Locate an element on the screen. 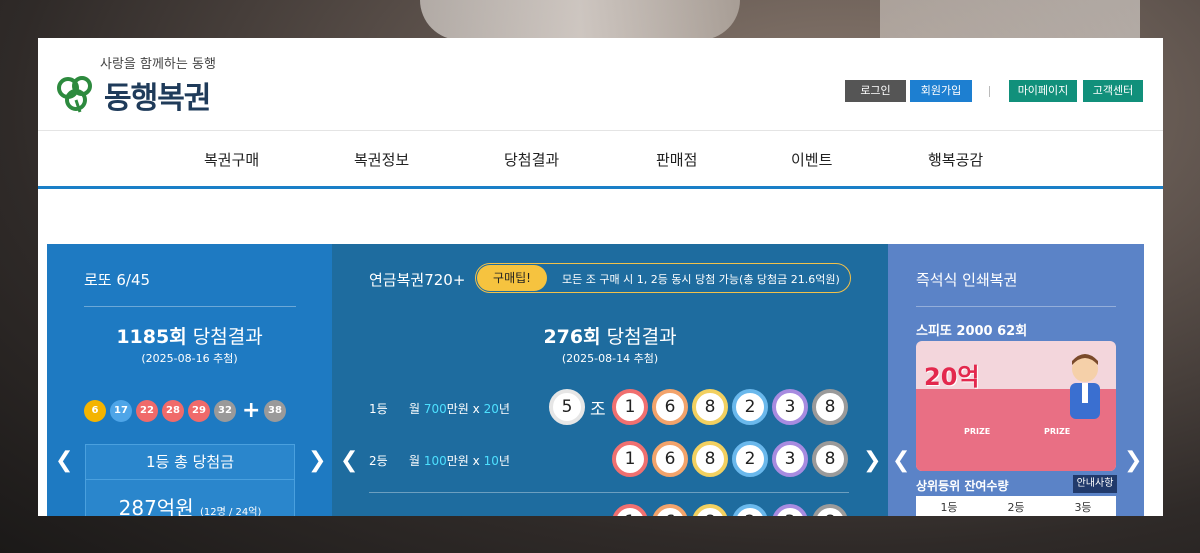 This screenshot has height=553, width=1200. lotto-title: 로또 6/45 is located at coordinates (117, 279).